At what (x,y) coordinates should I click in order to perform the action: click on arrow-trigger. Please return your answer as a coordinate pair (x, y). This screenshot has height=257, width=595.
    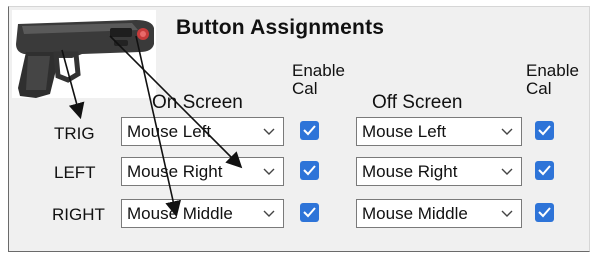
    Looking at the image, I should click on (73, 84).